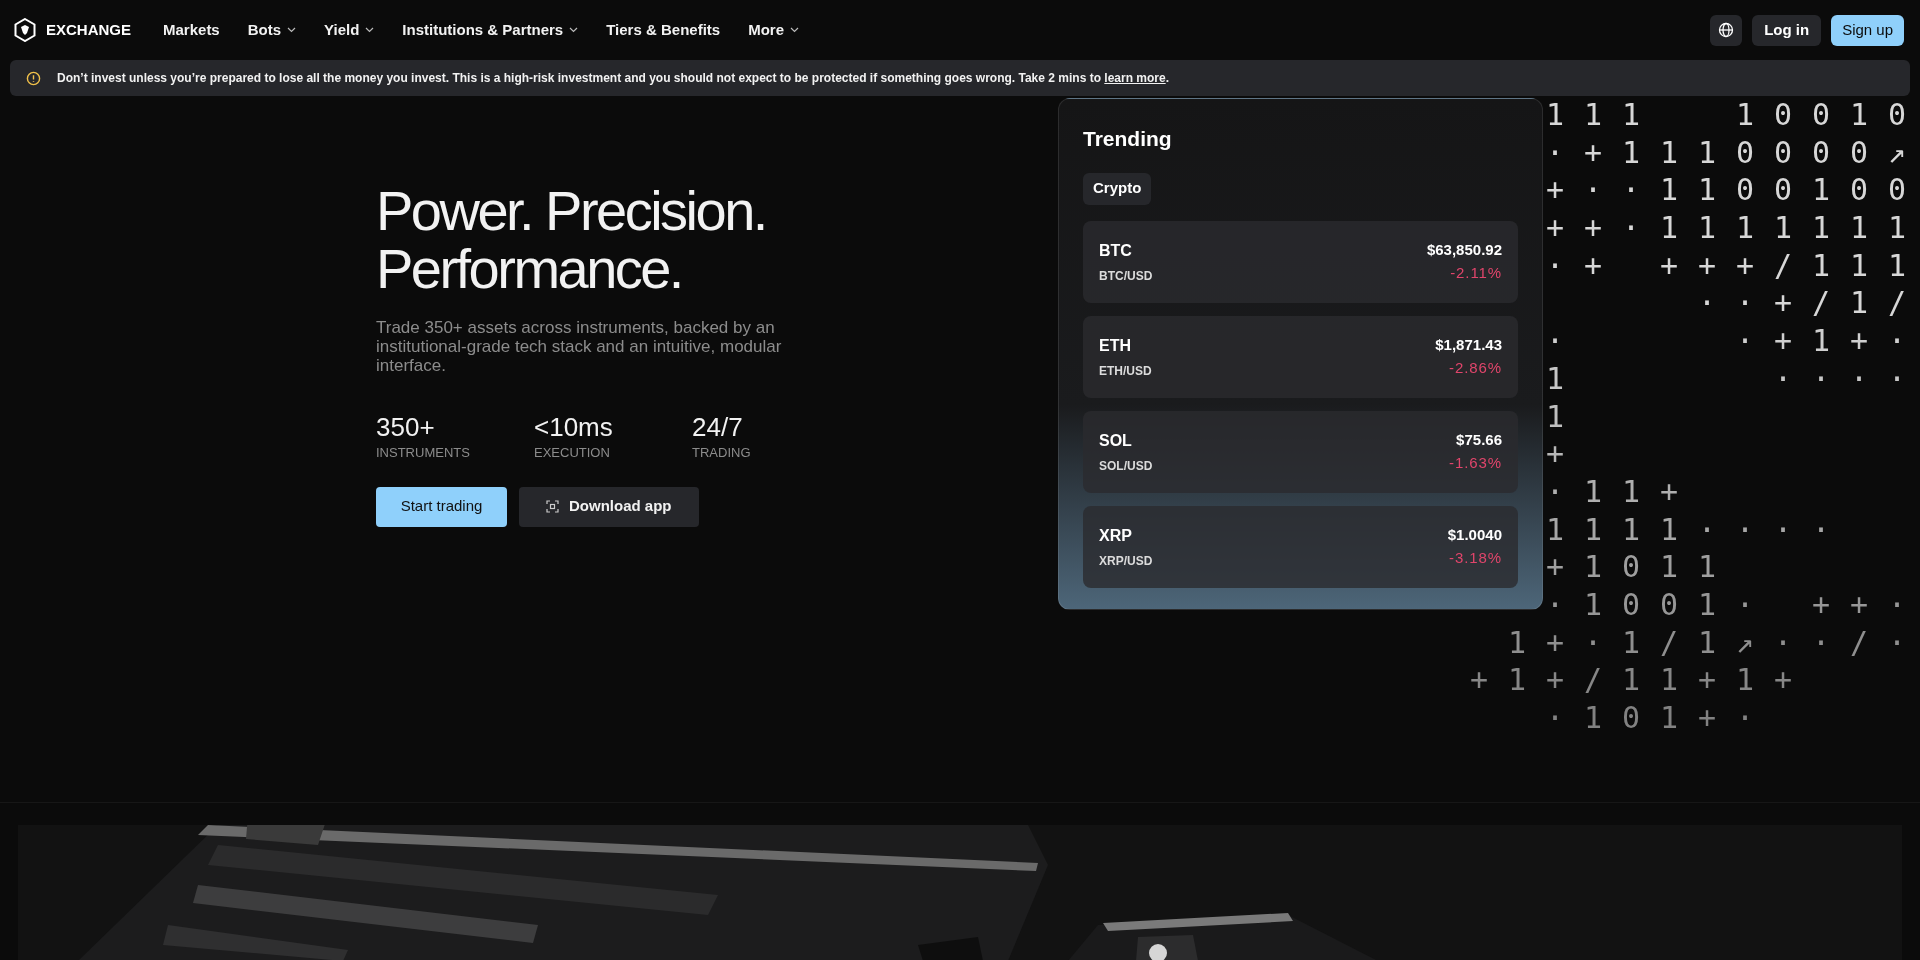 The image size is (1920, 960). What do you see at coordinates (1660, 718) in the screenshot?
I see `pattern-row: ·101+·` at bounding box center [1660, 718].